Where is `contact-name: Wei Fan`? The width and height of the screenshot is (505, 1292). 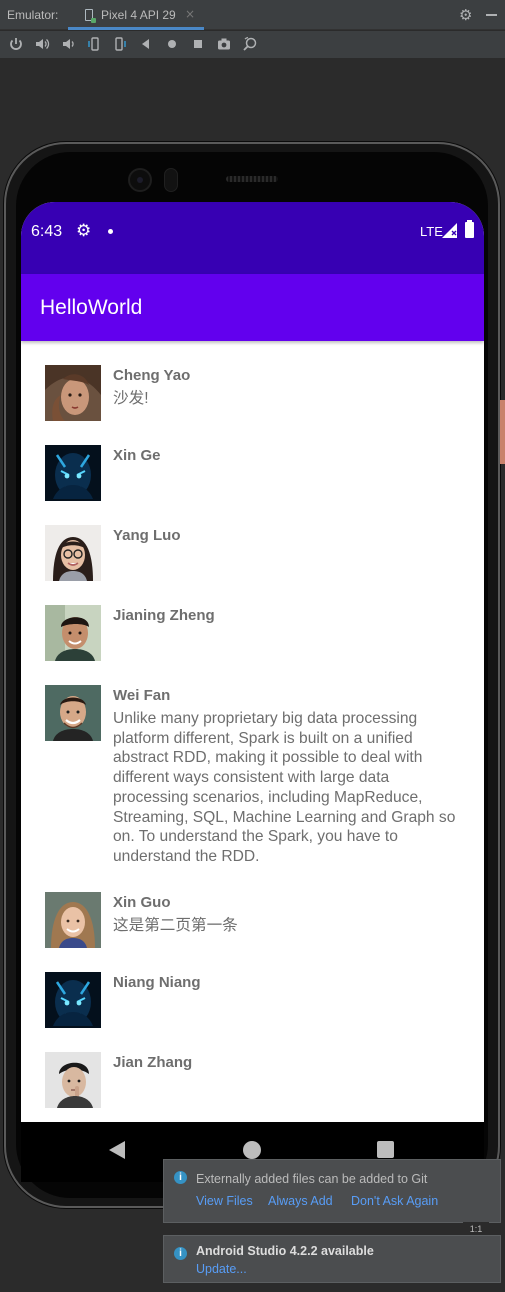 contact-name: Wei Fan is located at coordinates (142, 695).